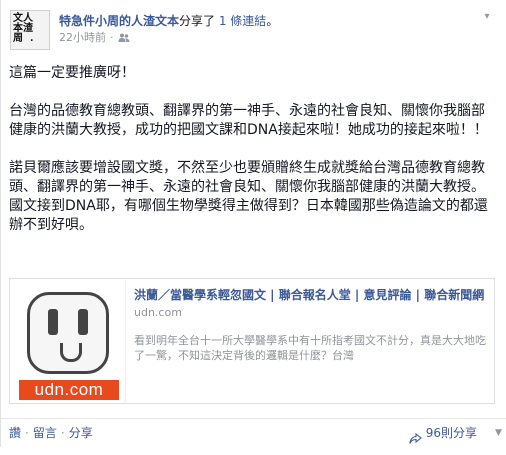 The image size is (506, 455). What do you see at coordinates (69, 390) in the screenshot?
I see `udn-logo-text: udn.com` at bounding box center [69, 390].